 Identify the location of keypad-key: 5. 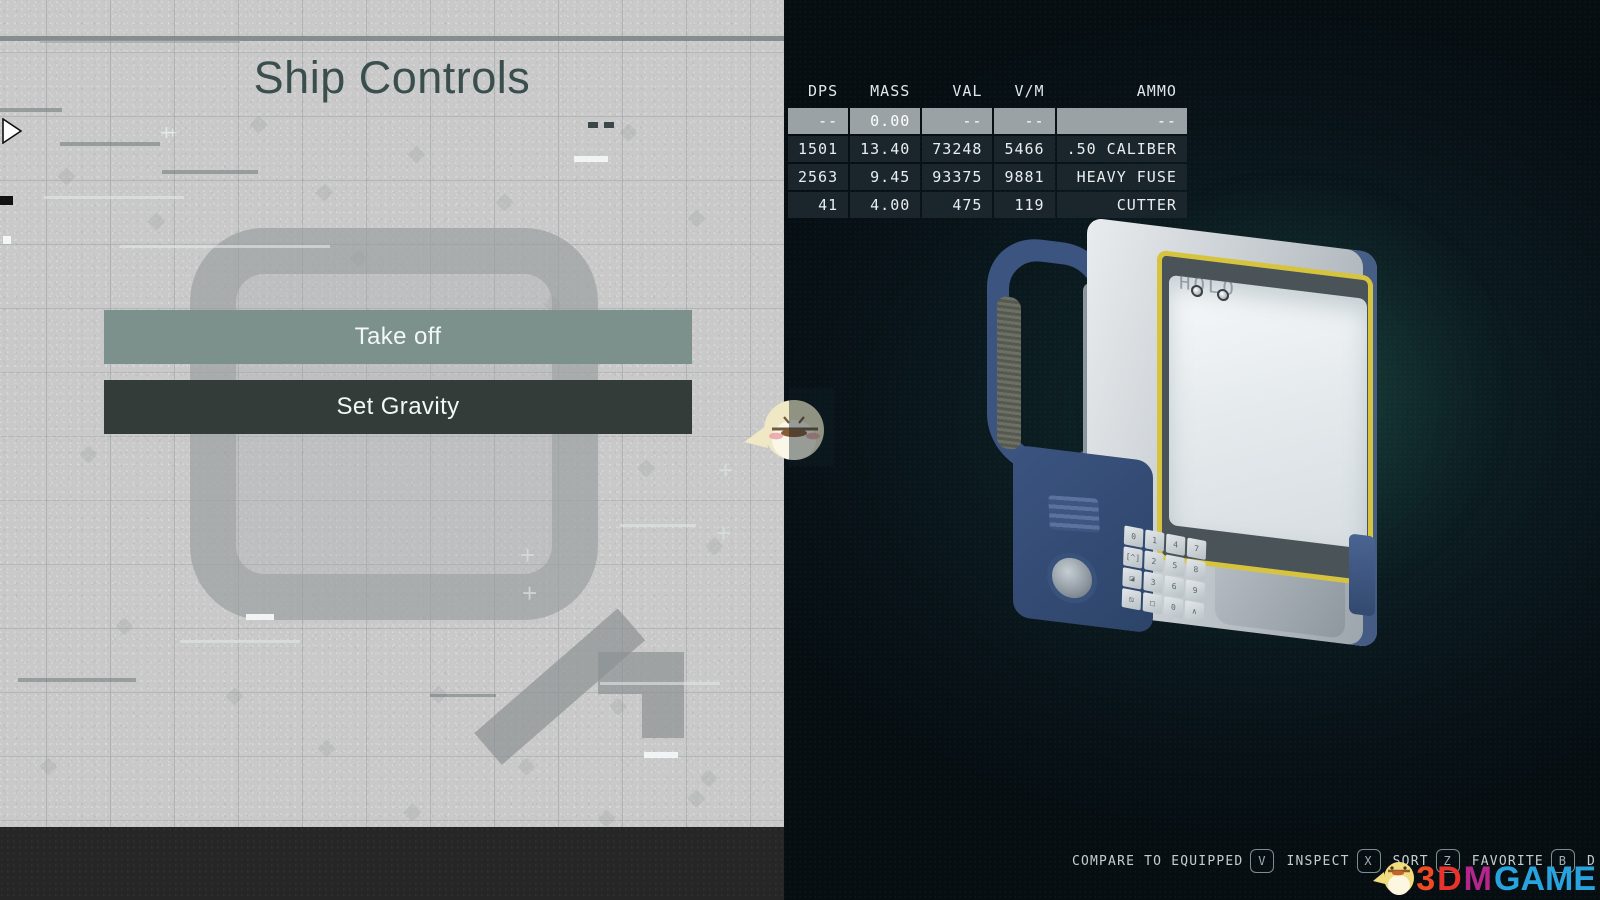
(1175, 565).